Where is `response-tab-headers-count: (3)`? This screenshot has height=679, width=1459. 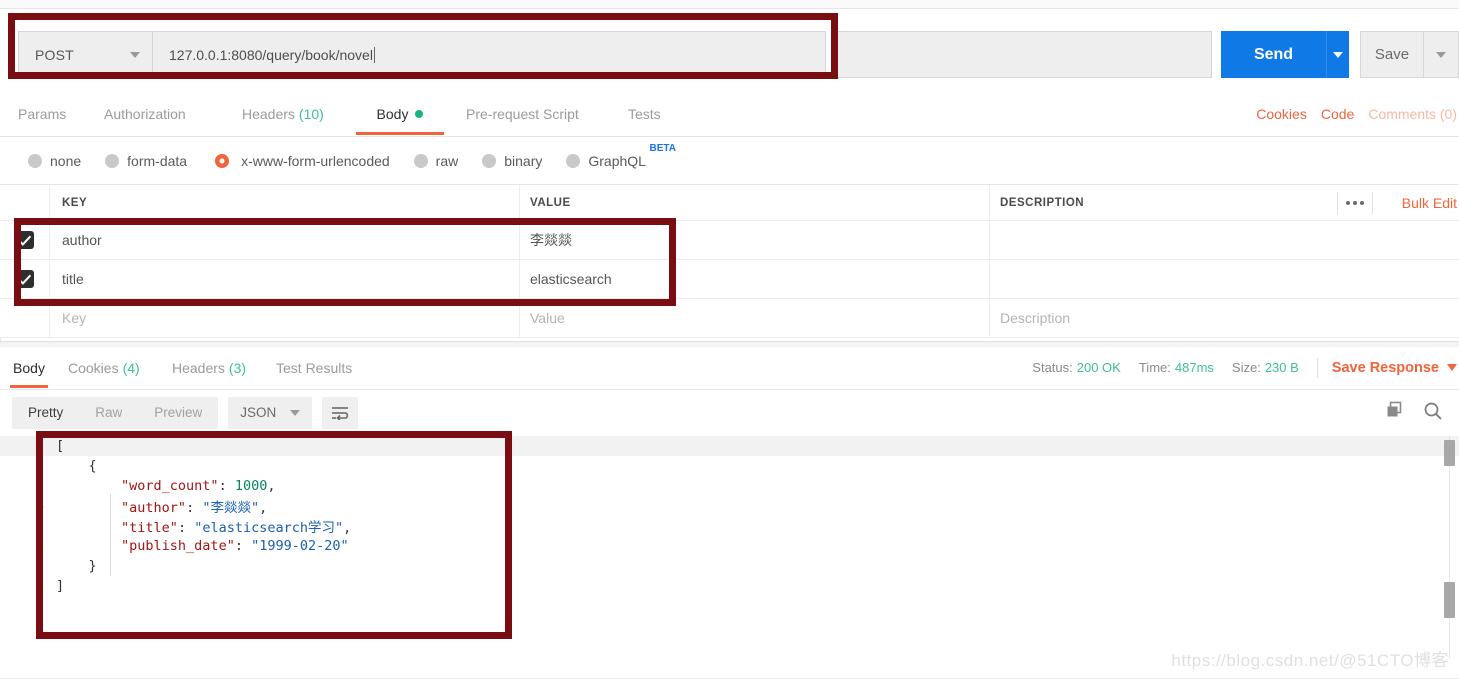
response-tab-headers-count: (3) is located at coordinates (237, 367).